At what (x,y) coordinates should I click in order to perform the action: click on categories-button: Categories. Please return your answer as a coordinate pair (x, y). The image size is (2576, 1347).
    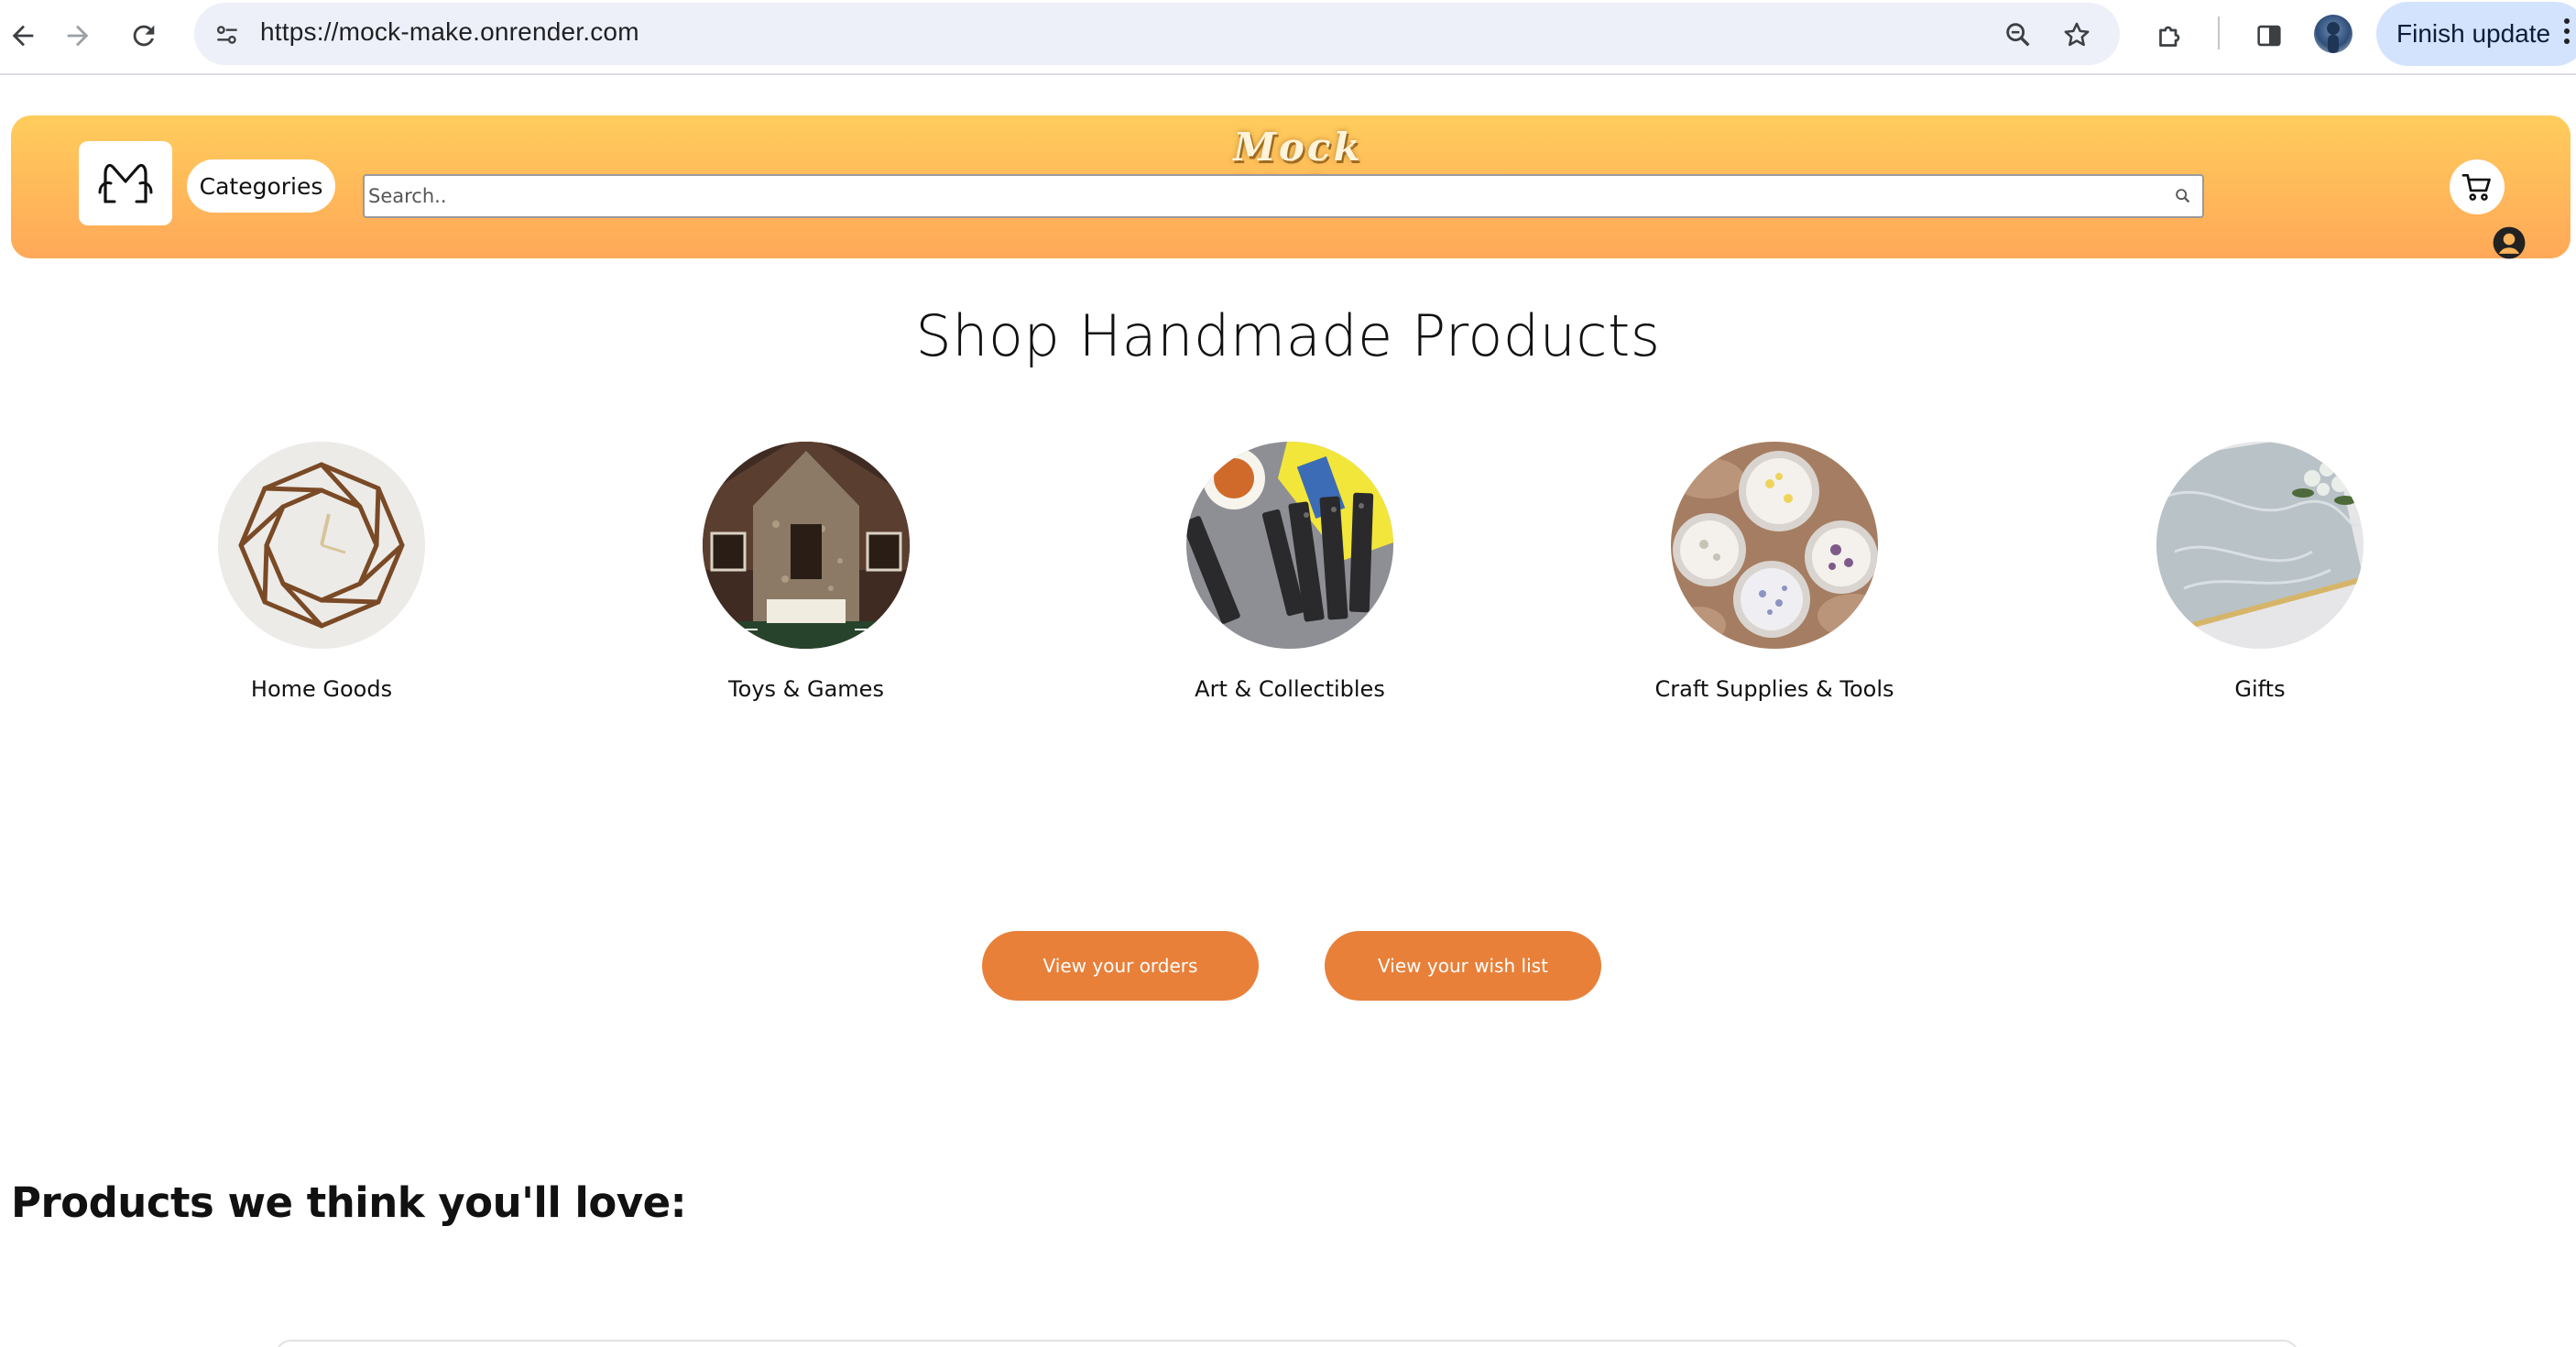
    Looking at the image, I should click on (261, 186).